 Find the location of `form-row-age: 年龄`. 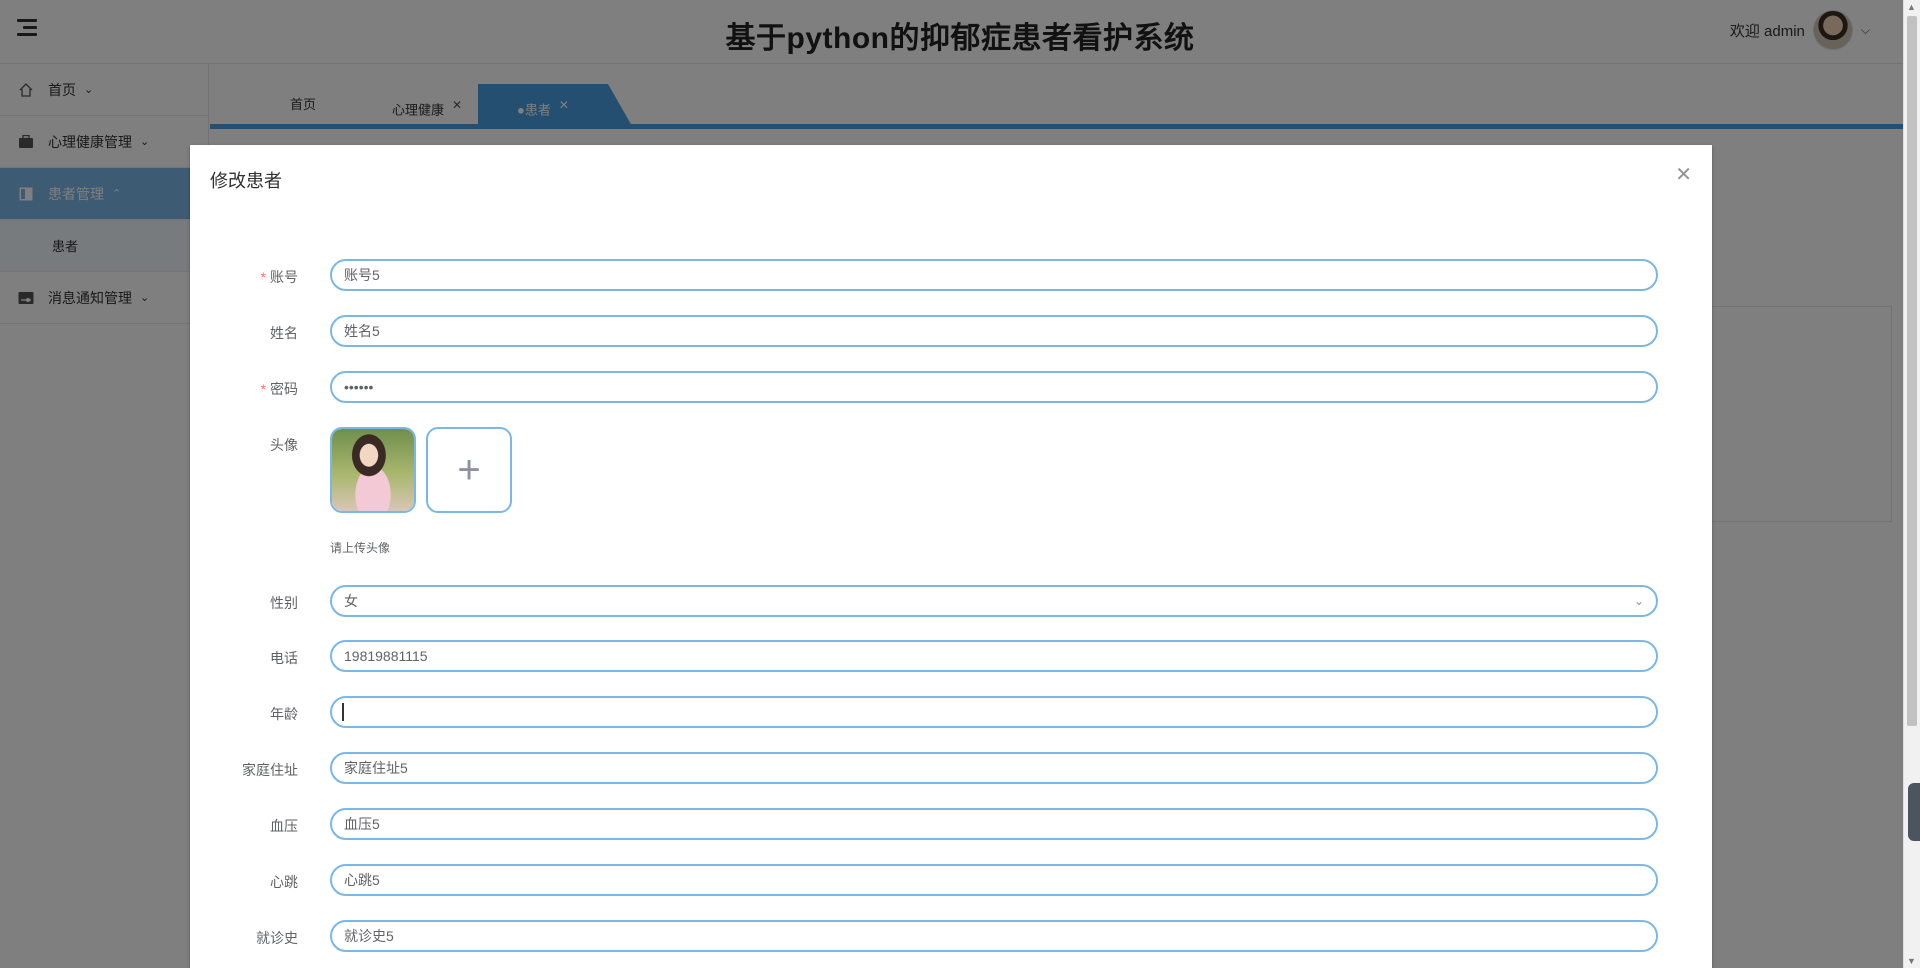

form-row-age: 年龄 is located at coordinates (951, 714).